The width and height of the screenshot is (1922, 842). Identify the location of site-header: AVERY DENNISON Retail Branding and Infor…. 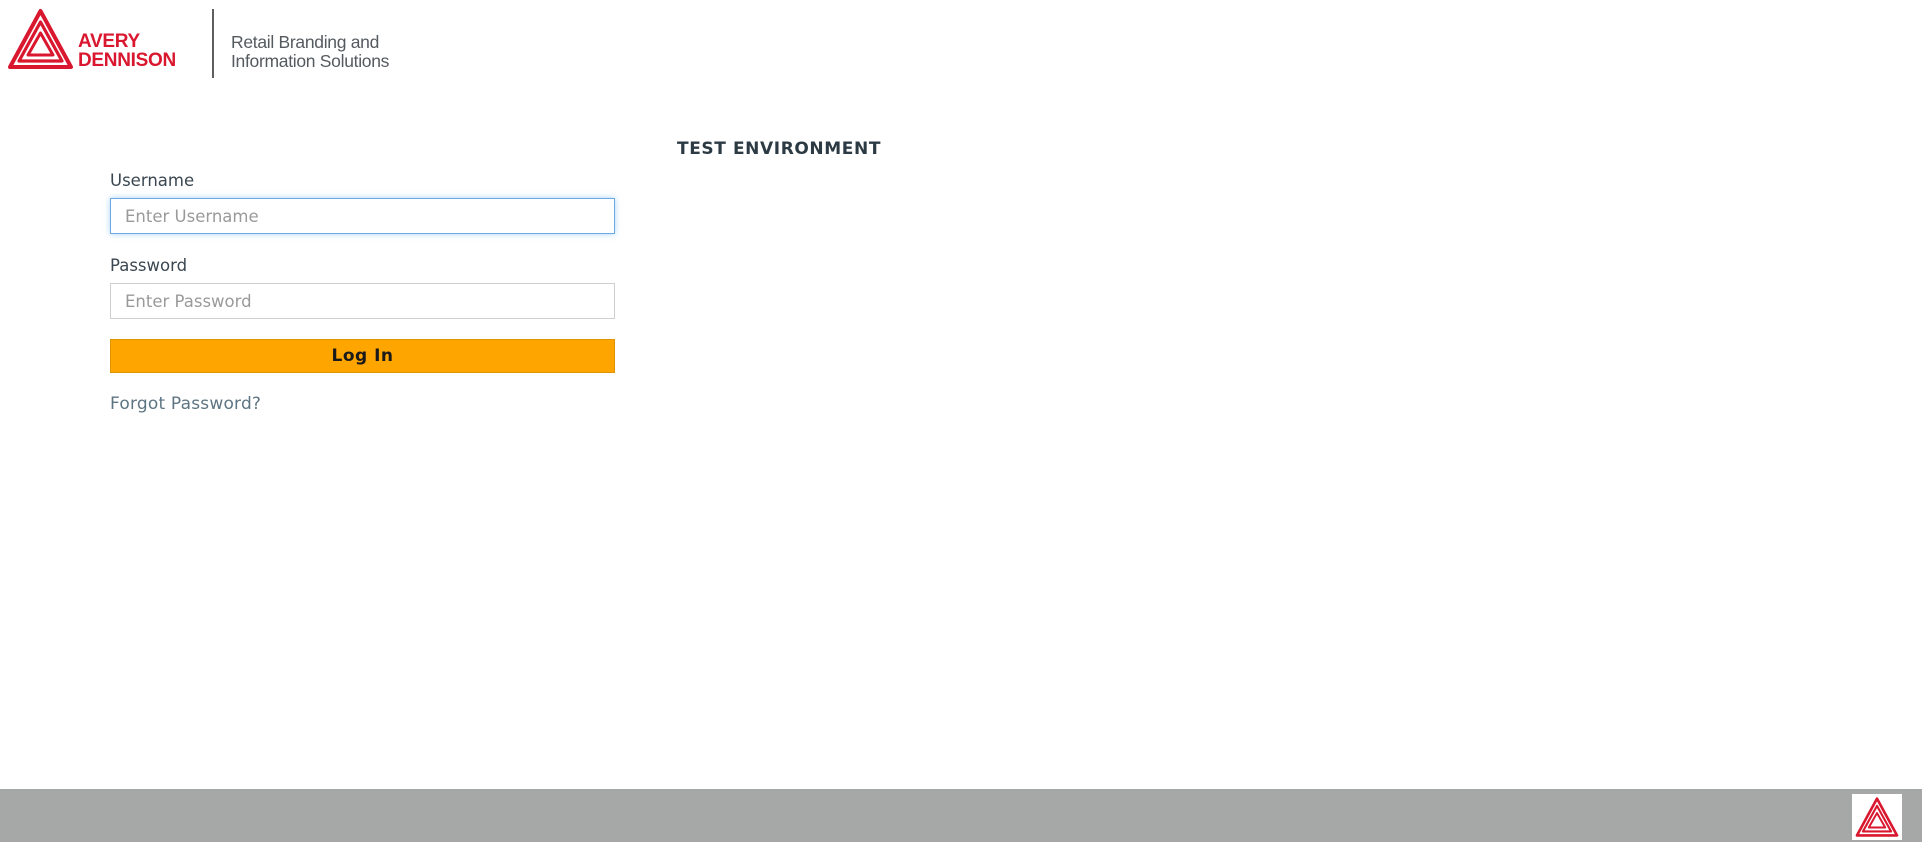
(961, 45).